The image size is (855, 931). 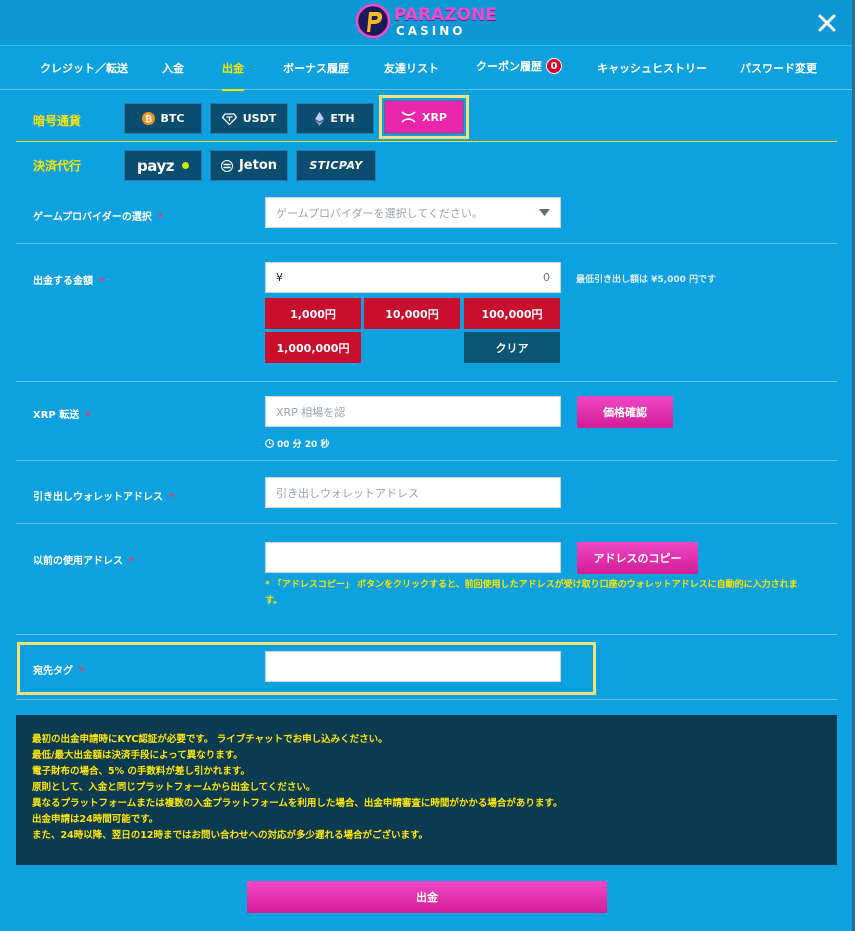 I want to click on method-usdt-label: USDT, so click(x=259, y=118).